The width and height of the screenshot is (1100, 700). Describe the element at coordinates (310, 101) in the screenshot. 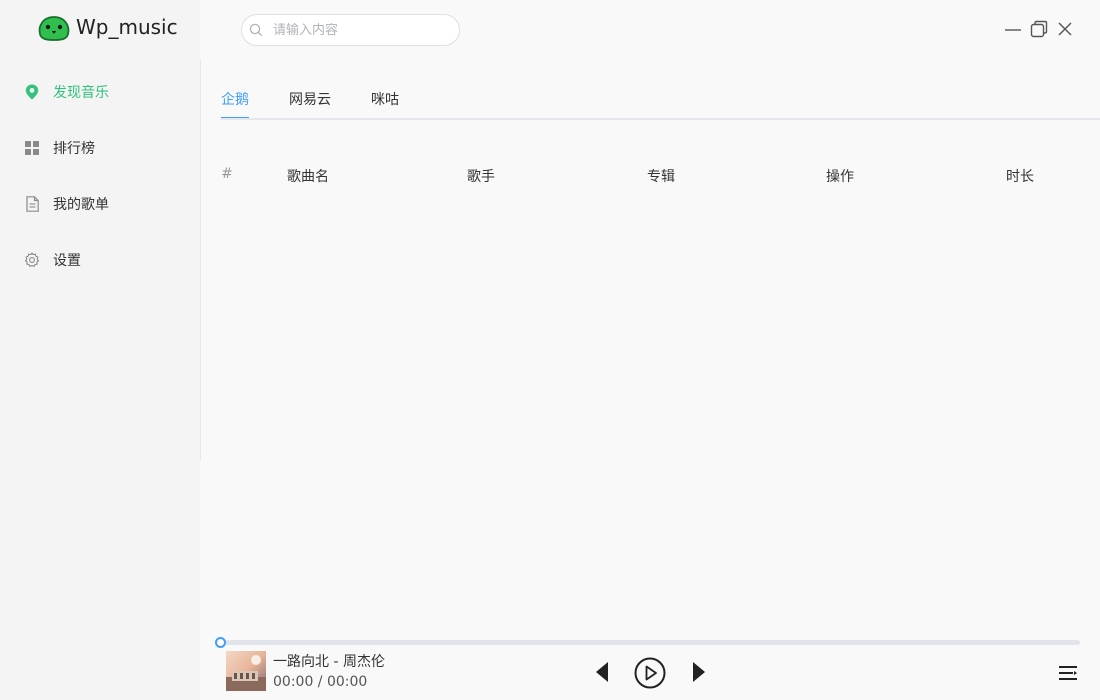

I see `tab-netease: 网易云` at that location.